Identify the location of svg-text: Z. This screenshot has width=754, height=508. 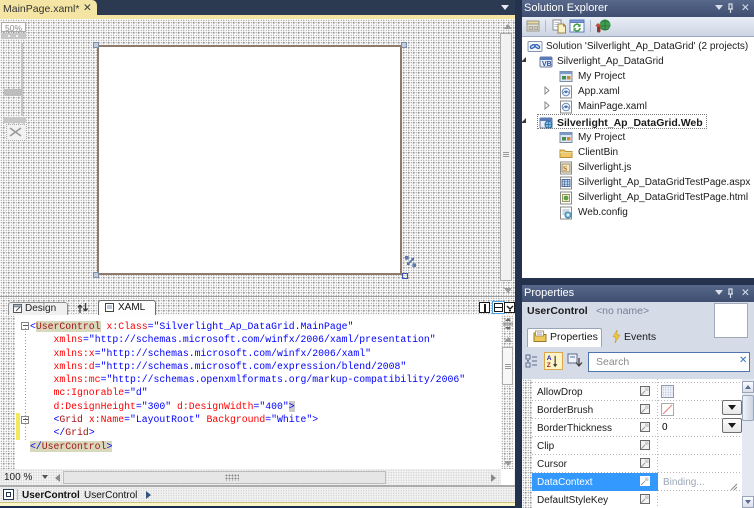
(549, 365).